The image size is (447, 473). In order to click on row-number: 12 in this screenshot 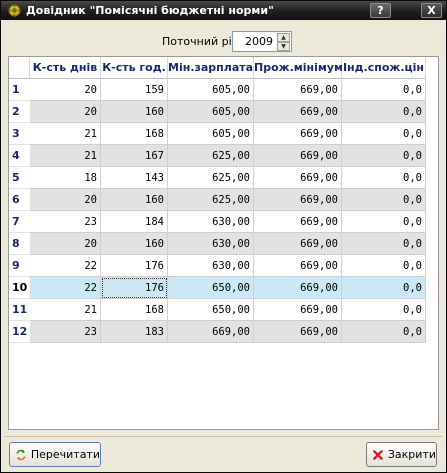, I will do `click(19, 332)`.